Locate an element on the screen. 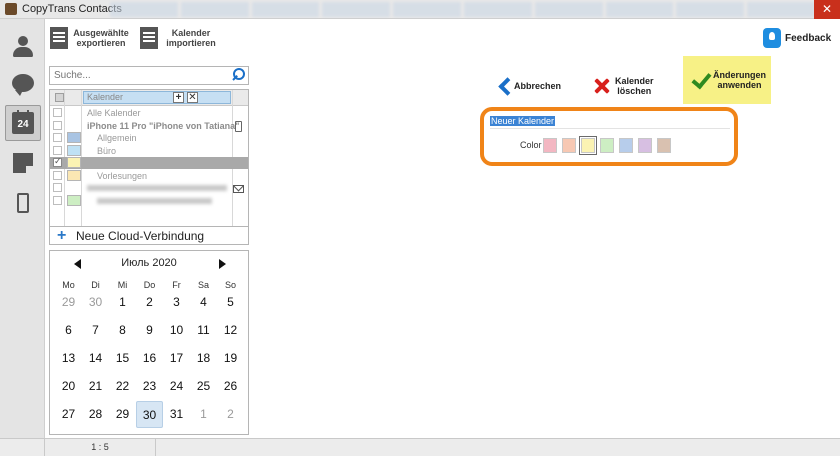  calendar-day-cell: 5 is located at coordinates (230, 302).